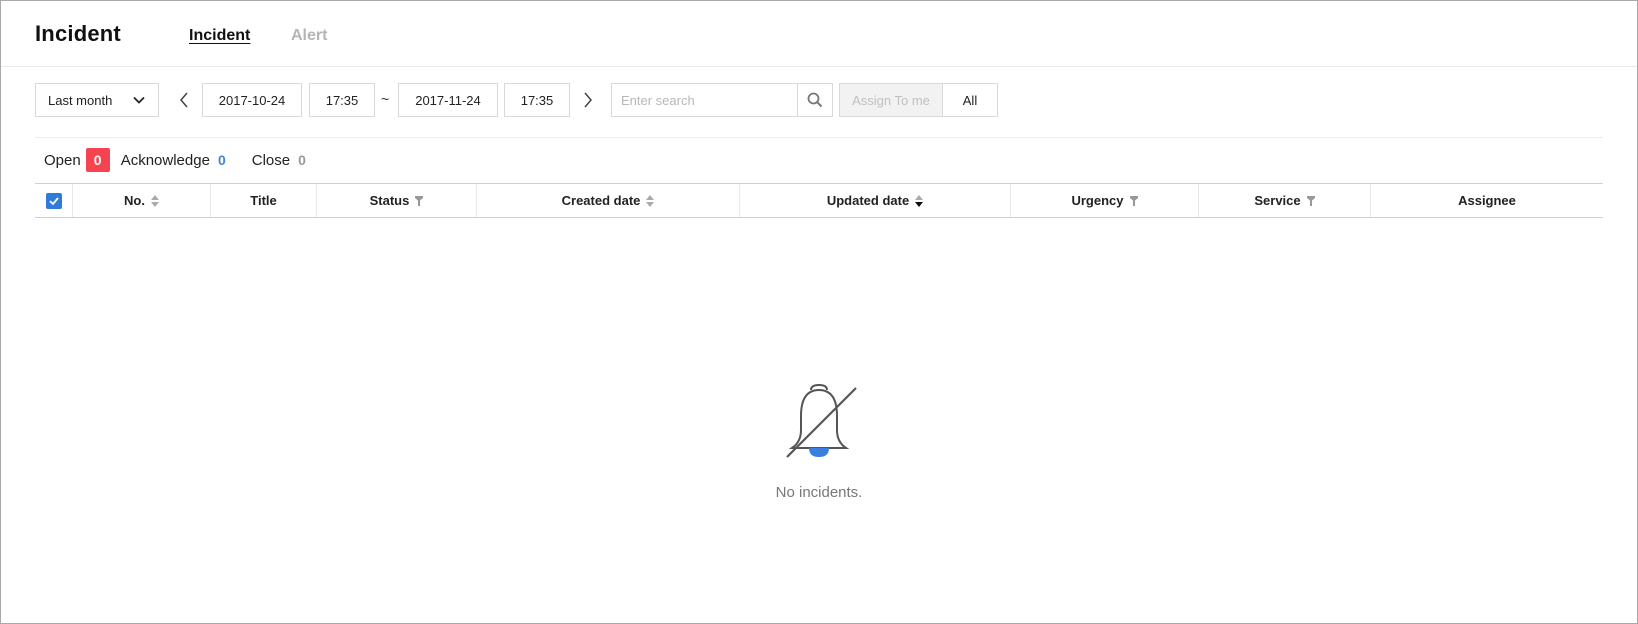 This screenshot has width=1638, height=624. What do you see at coordinates (165, 160) in the screenshot?
I see `acknowledge-label: Acknowledge` at bounding box center [165, 160].